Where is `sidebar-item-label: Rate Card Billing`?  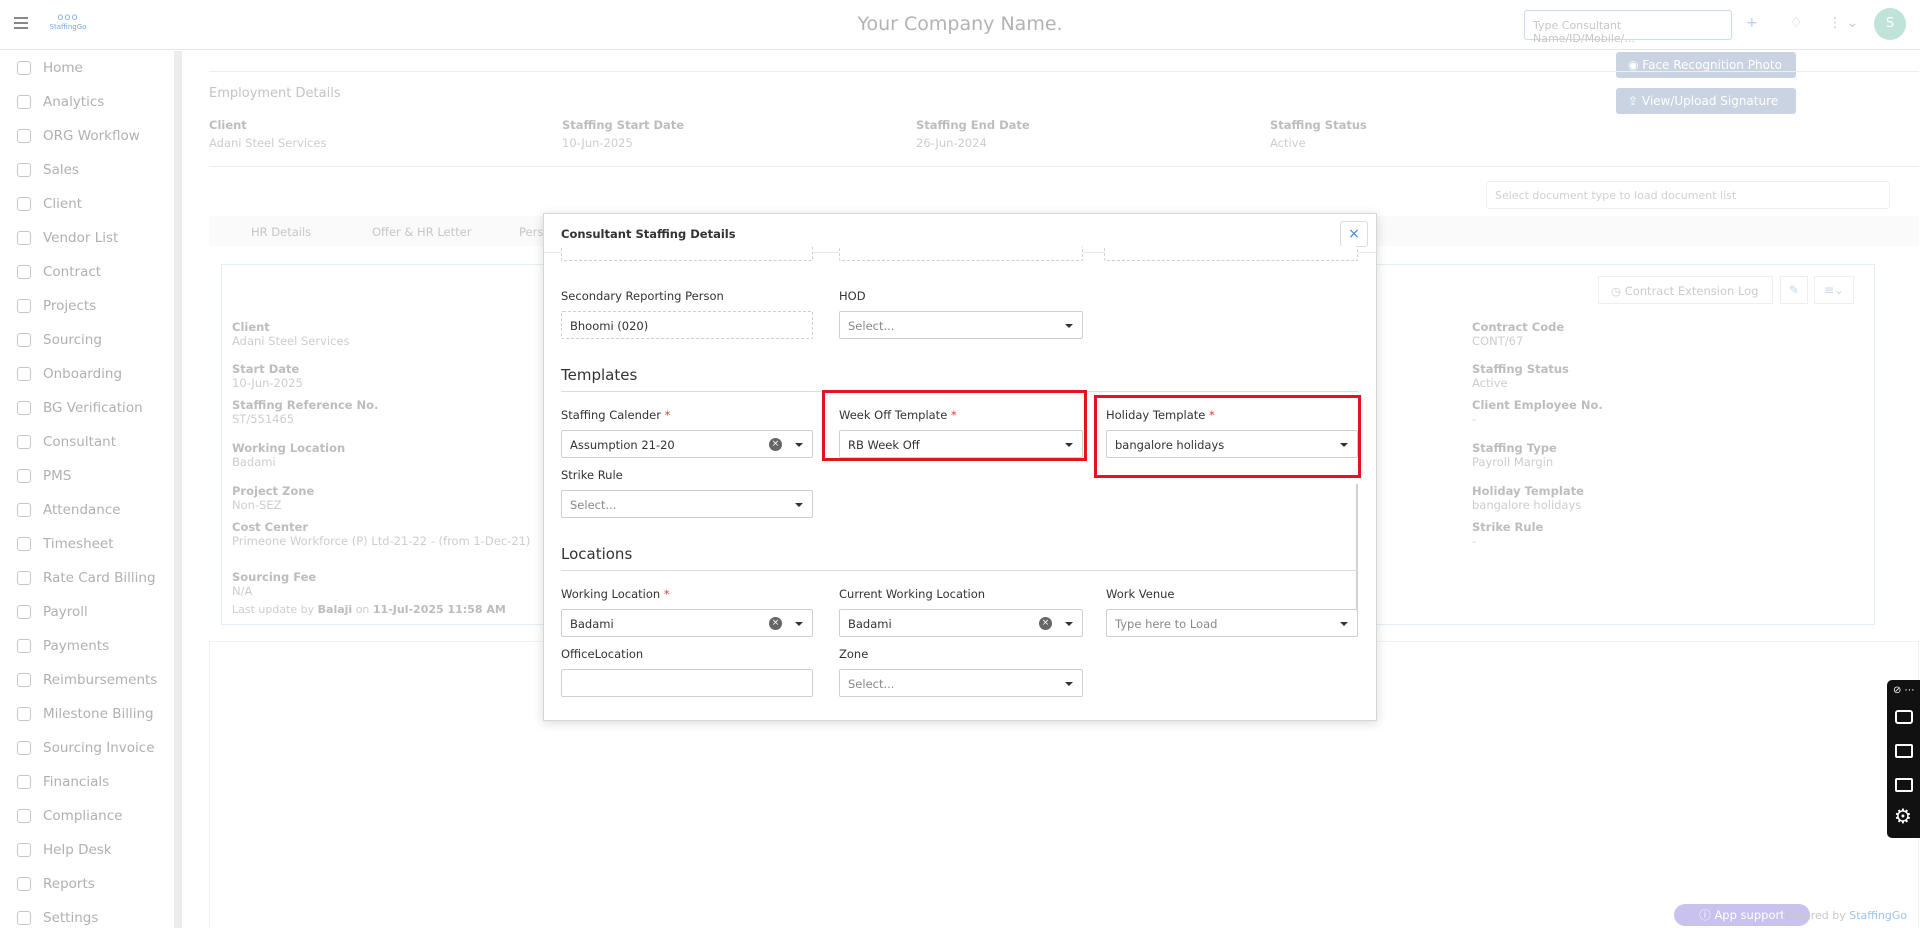 sidebar-item-label: Rate Card Billing is located at coordinates (99, 578).